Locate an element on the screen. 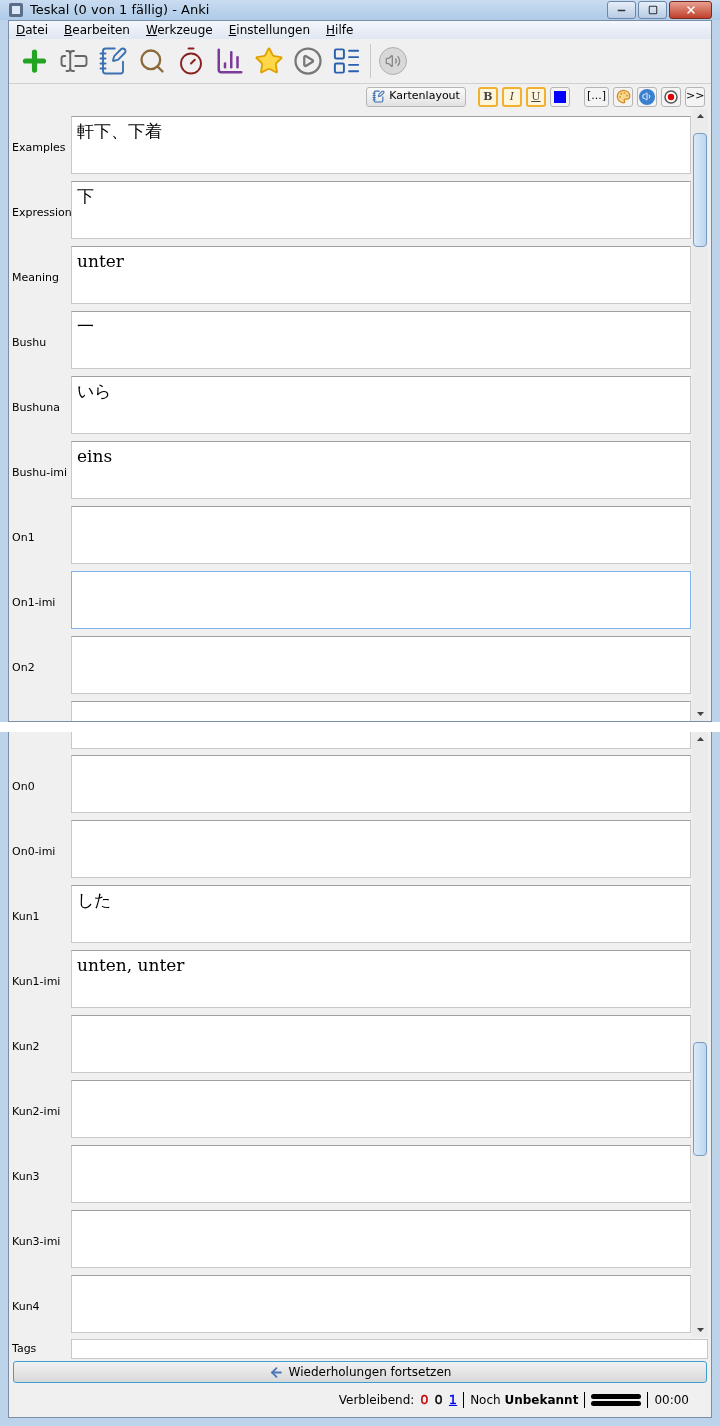 This screenshot has width=720, height=1426. list-icon is located at coordinates (346, 61).